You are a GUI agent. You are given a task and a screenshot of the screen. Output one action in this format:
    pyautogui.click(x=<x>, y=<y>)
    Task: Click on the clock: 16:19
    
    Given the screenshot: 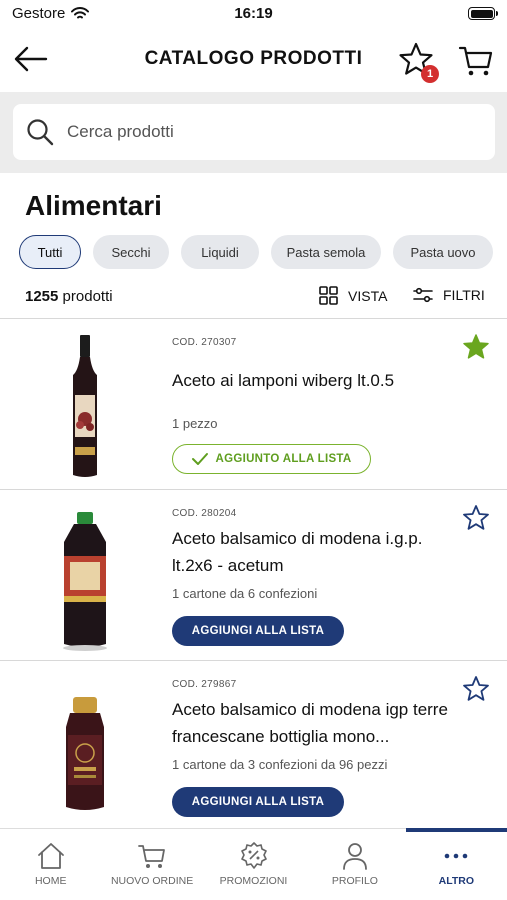 What is the action you would take?
    pyautogui.click(x=253, y=13)
    